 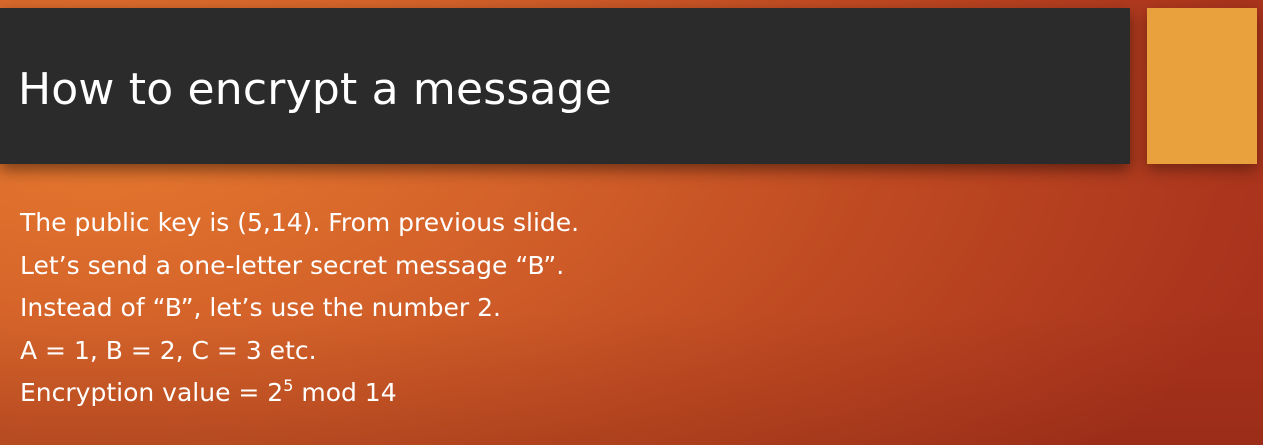 What do you see at coordinates (152, 392) in the screenshot?
I see `encryption-prefix: Encryption value = 2` at bounding box center [152, 392].